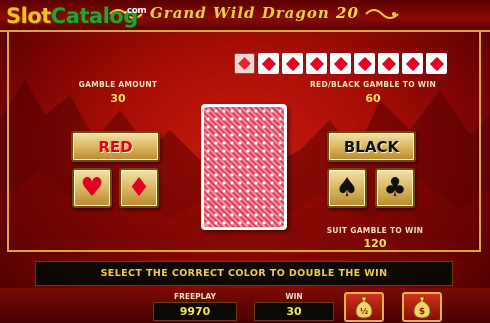  Describe the element at coordinates (294, 311) in the screenshot. I see `win-value: 30` at that location.